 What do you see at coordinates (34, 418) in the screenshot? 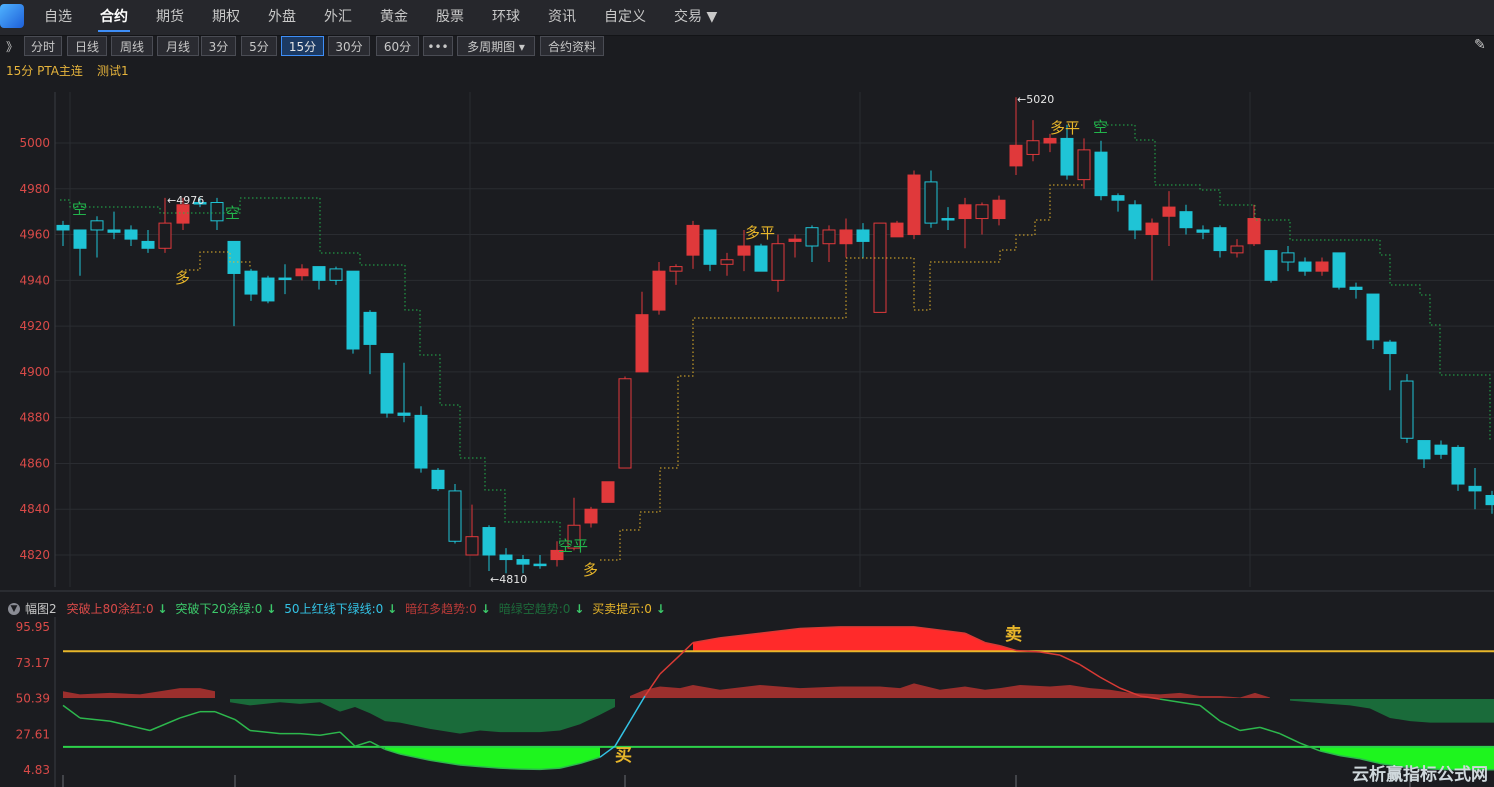
I see `y-tick-label: 4880` at bounding box center [34, 418].